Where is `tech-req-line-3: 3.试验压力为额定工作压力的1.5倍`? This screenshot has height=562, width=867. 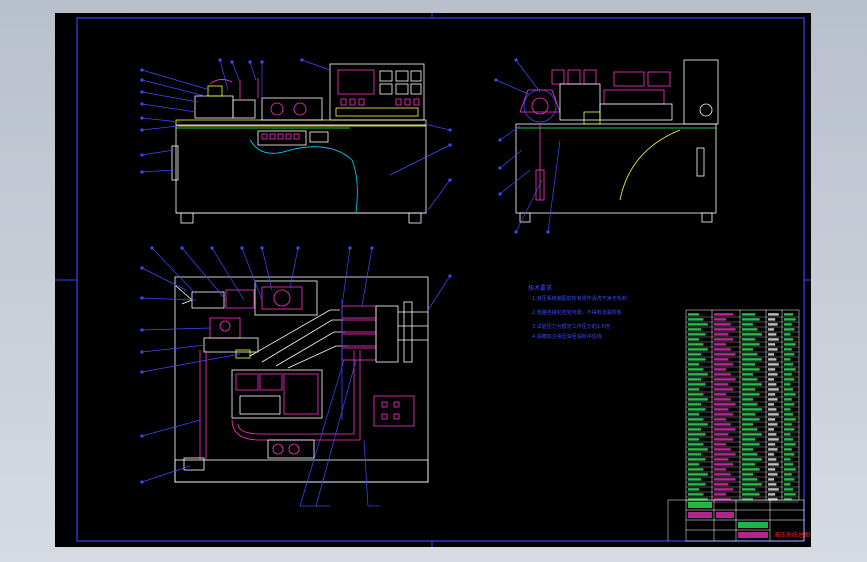 tech-req-line-3: 3.试验压力为额定工作压力的1.5倍 is located at coordinates (571, 326).